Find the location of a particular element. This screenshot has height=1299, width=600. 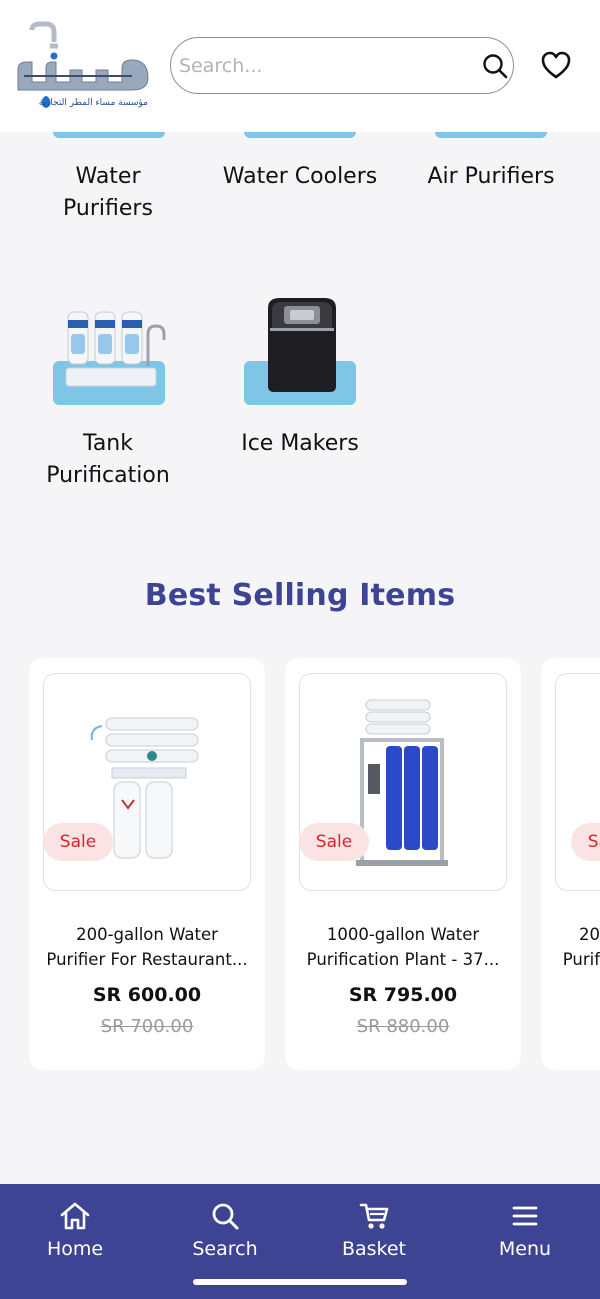

menu-icon is located at coordinates (525, 1216).